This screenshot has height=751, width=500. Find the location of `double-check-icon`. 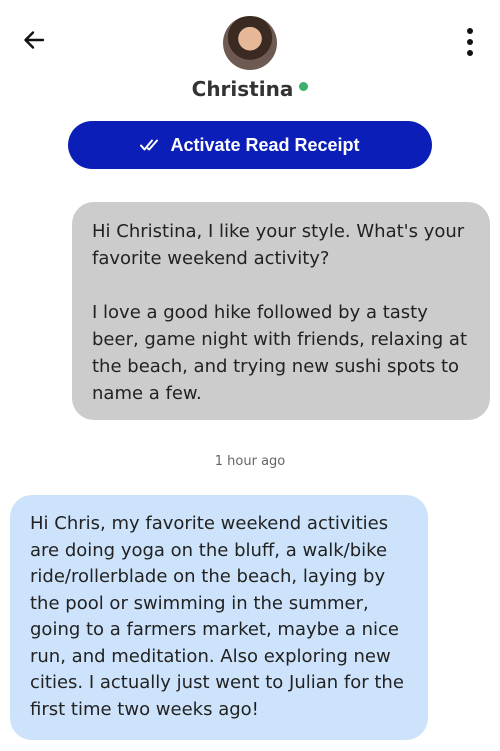

double-check-icon is located at coordinates (149, 145).